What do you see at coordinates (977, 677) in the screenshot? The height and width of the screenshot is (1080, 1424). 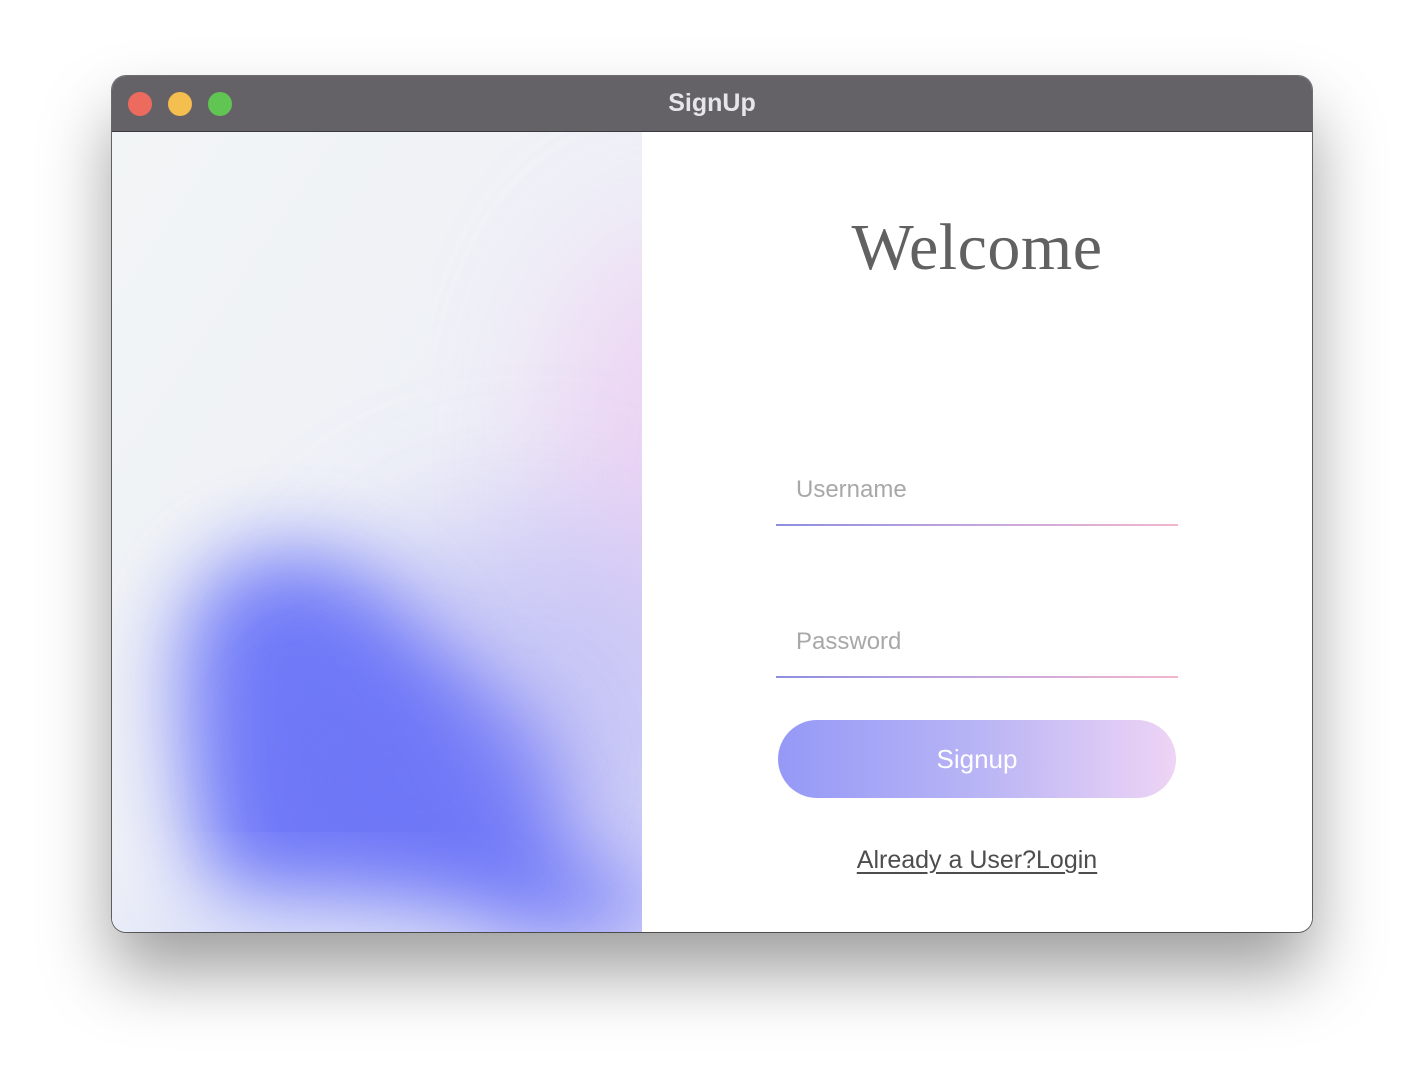 I see `password-underline` at bounding box center [977, 677].